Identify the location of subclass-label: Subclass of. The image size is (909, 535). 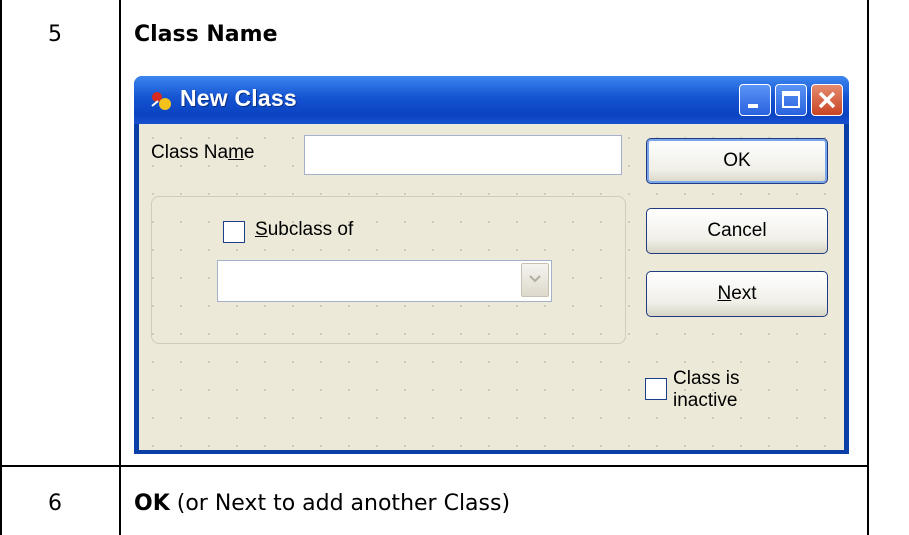
(304, 230).